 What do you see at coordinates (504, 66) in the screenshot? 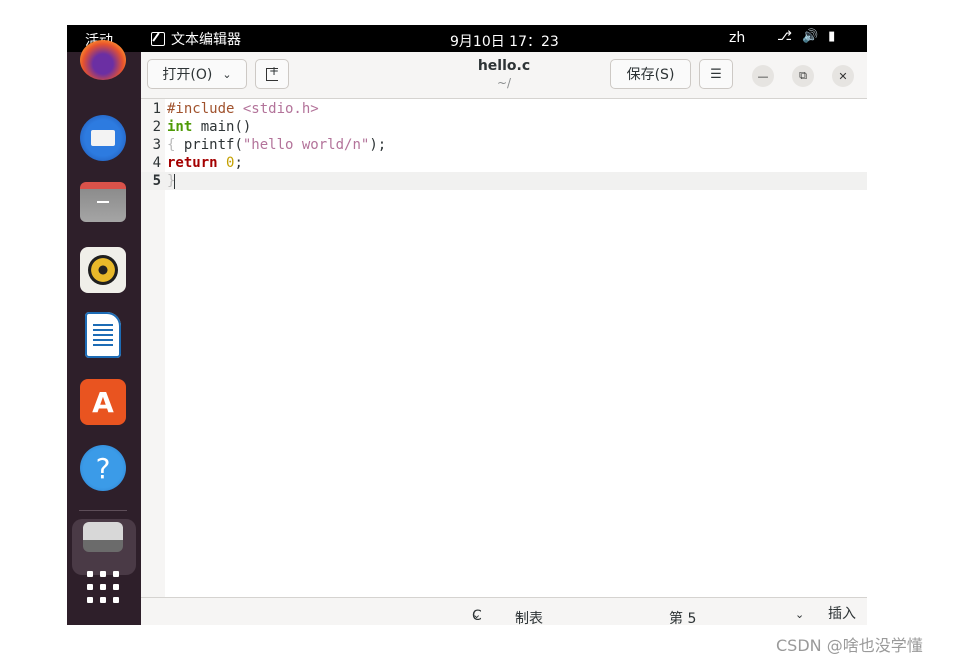
I see `document-title: hello.c` at bounding box center [504, 66].